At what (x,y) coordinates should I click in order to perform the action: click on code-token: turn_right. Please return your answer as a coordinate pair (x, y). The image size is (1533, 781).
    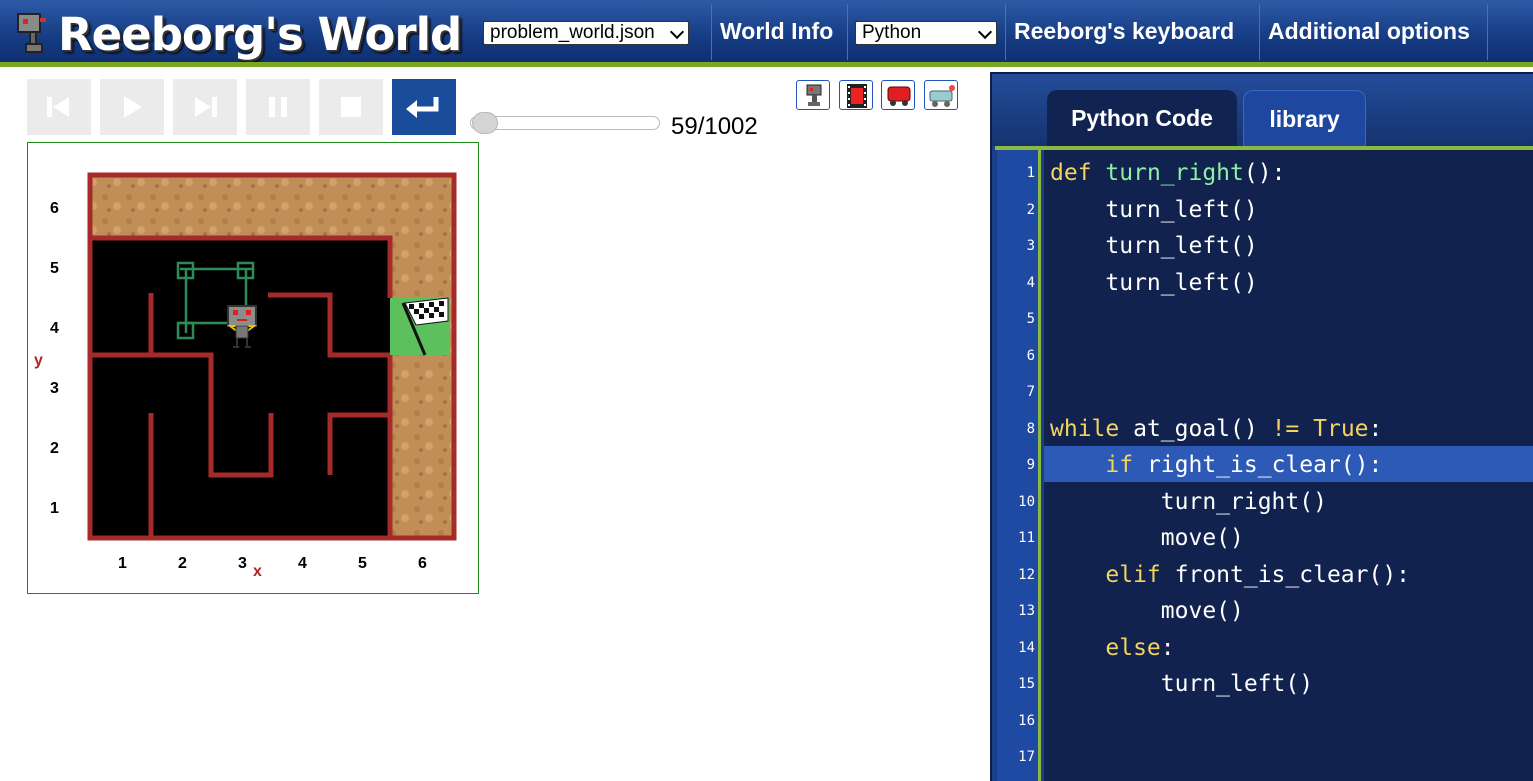
    Looking at the image, I should click on (1174, 173).